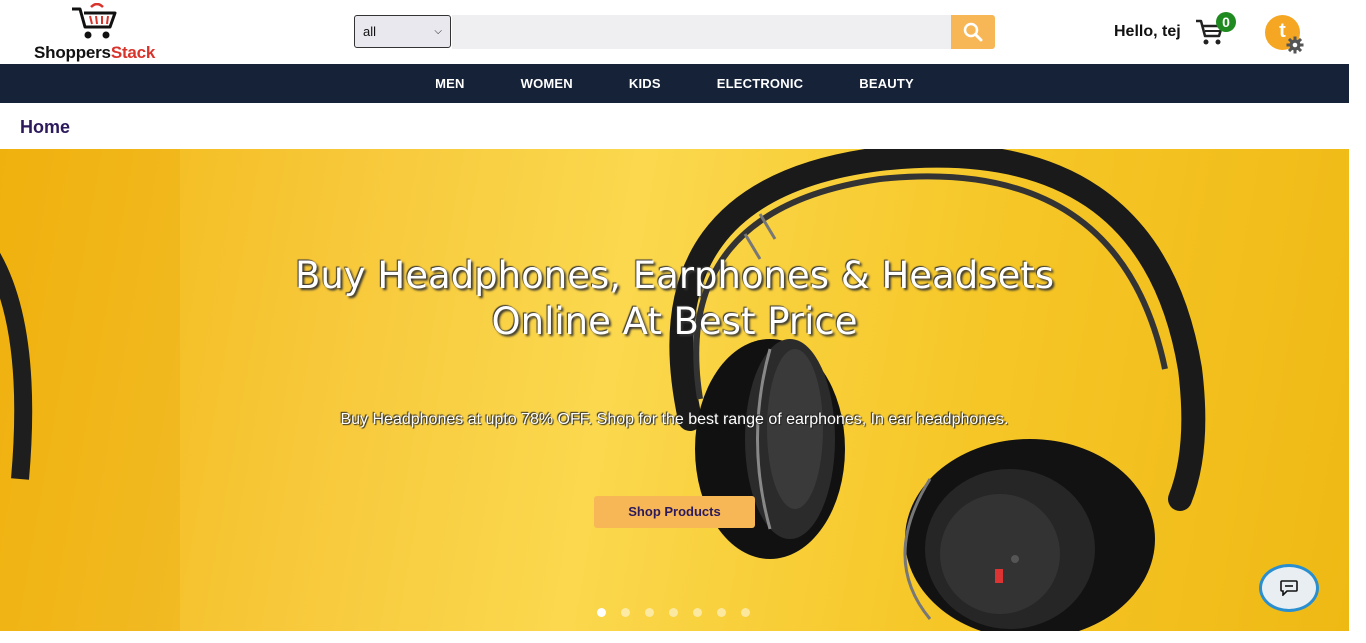 This screenshot has width=1366, height=643. I want to click on hero-title-line1: Buy Headphones, Earphones & Headsets, so click(674, 275).